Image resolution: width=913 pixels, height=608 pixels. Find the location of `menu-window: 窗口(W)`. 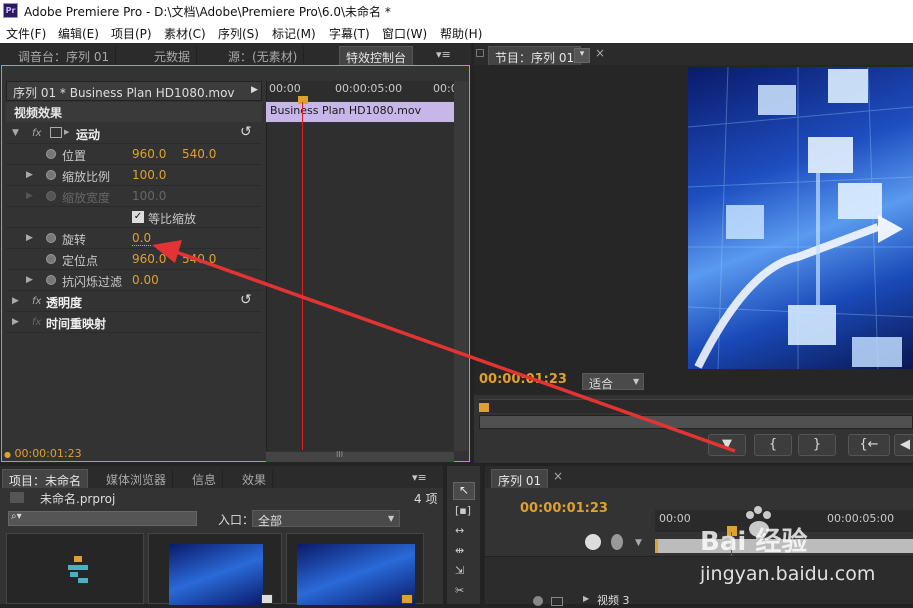

menu-window: 窗口(W) is located at coordinates (404, 33).